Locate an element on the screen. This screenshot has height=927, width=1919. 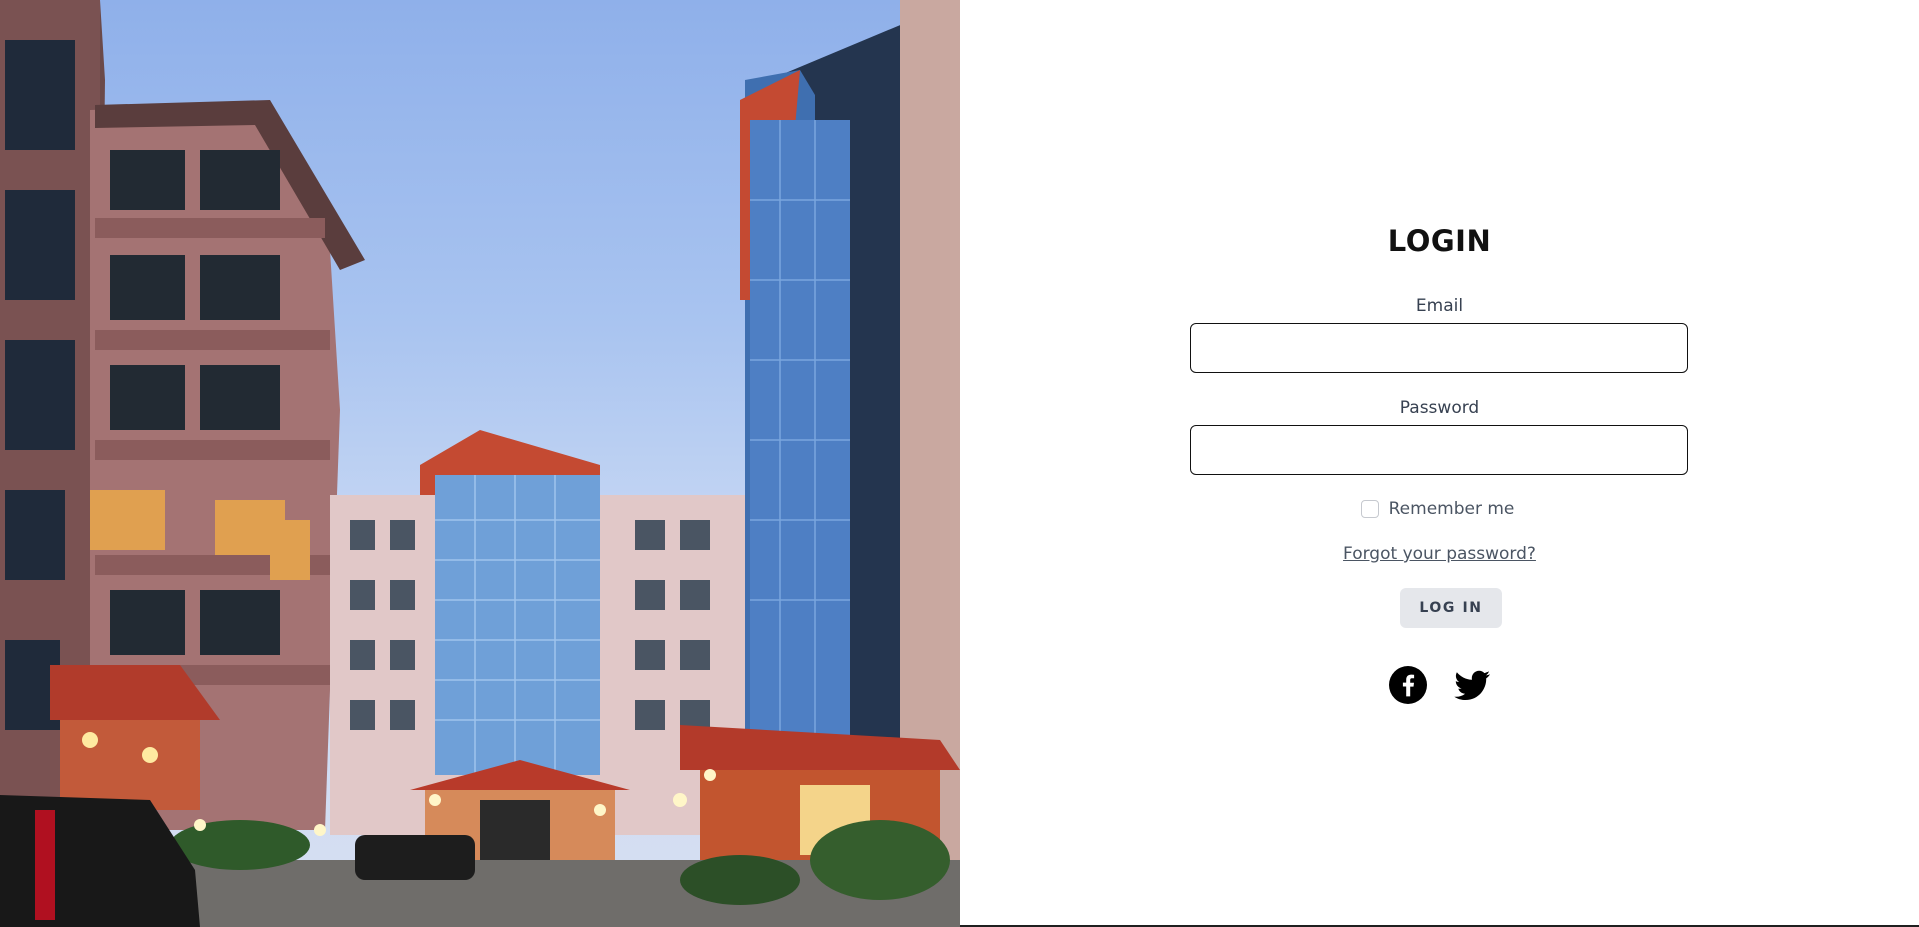
forgot-password-container: Forgot your password? is located at coordinates (1439, 554).